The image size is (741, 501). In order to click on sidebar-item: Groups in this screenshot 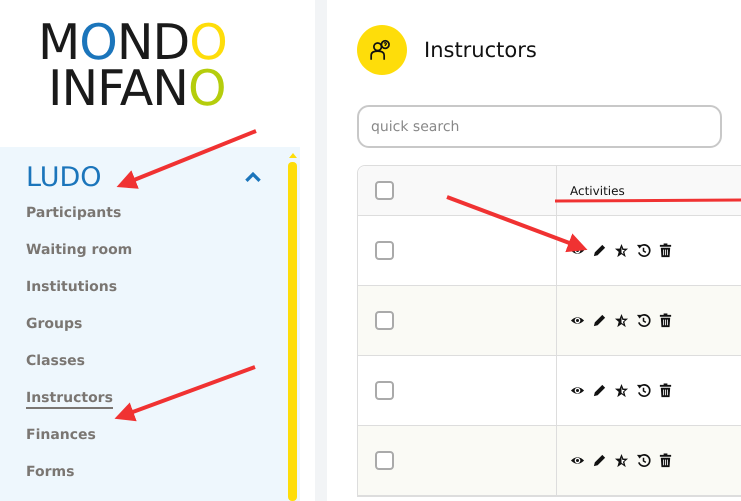, I will do `click(54, 324)`.